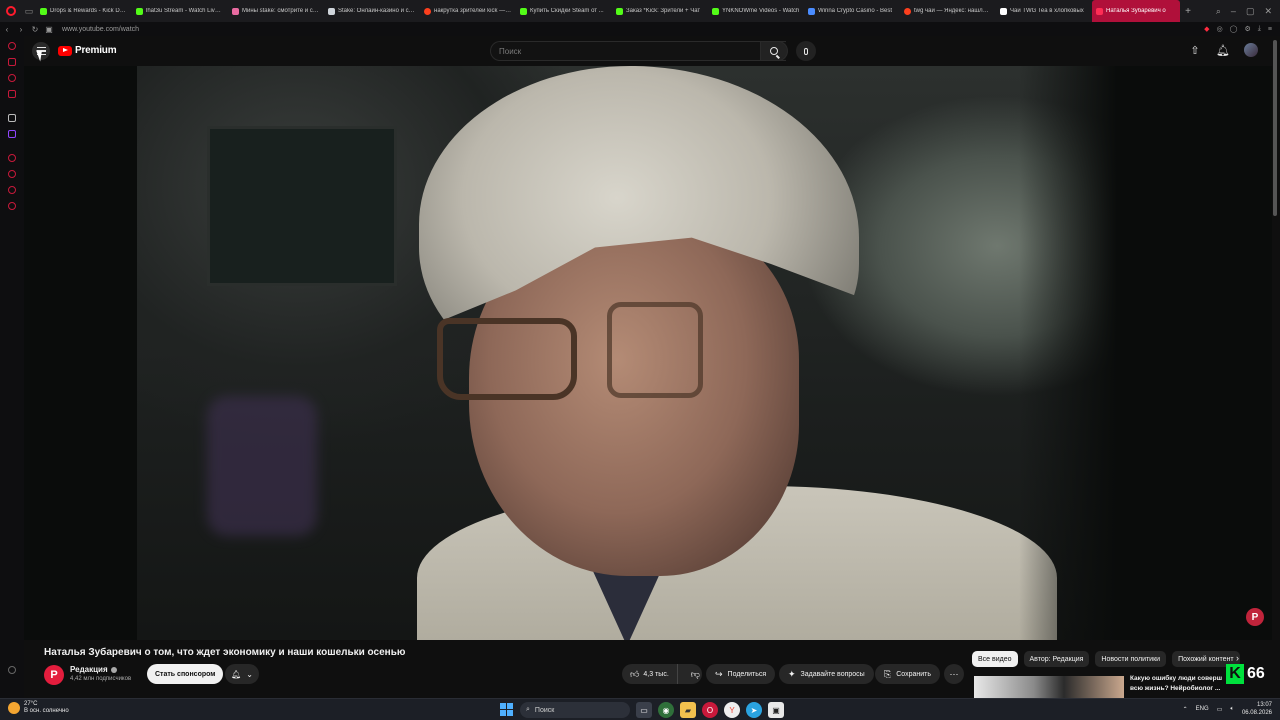 This screenshot has width=1280, height=720. Describe the element at coordinates (1275, 128) in the screenshot. I see `page-scrollbar` at that location.